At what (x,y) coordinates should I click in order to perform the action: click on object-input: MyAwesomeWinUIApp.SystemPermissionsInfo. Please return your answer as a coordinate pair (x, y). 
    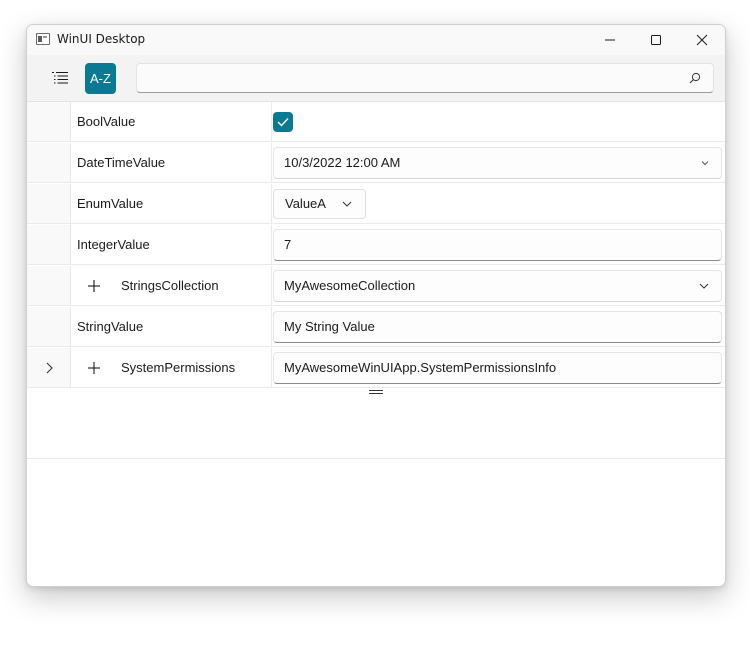
    Looking at the image, I should click on (497, 368).